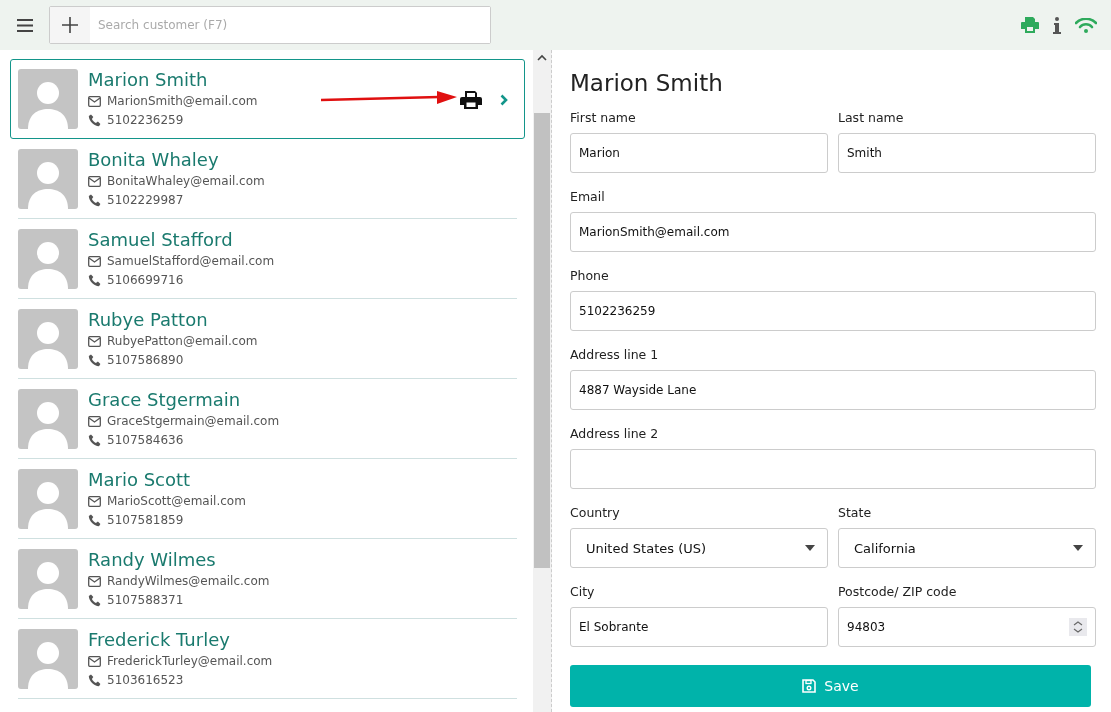  Describe the element at coordinates (193, 421) in the screenshot. I see `customer-email: GraceStgermain@email.com` at that location.